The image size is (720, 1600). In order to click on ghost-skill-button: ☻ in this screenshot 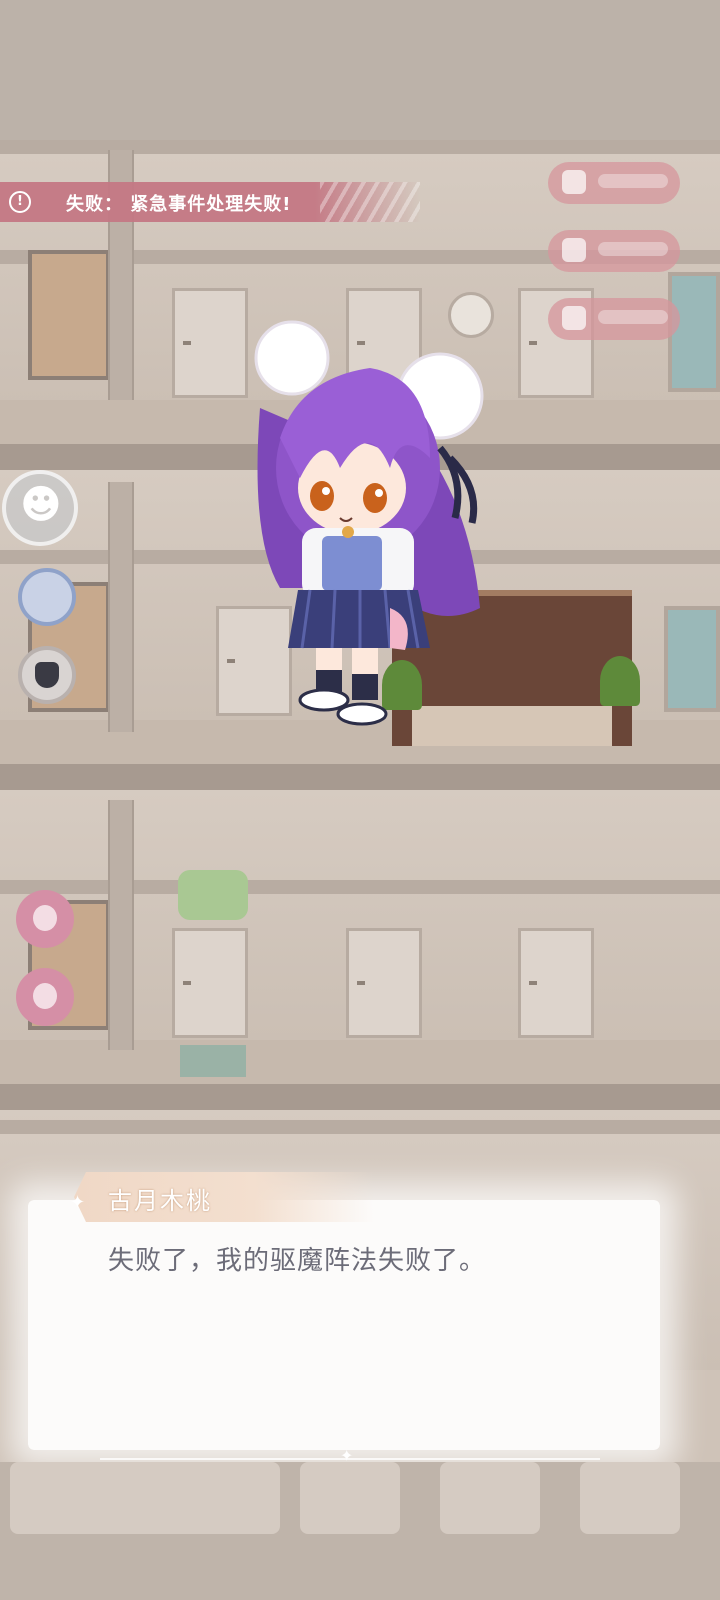, I will do `click(40, 508)`.